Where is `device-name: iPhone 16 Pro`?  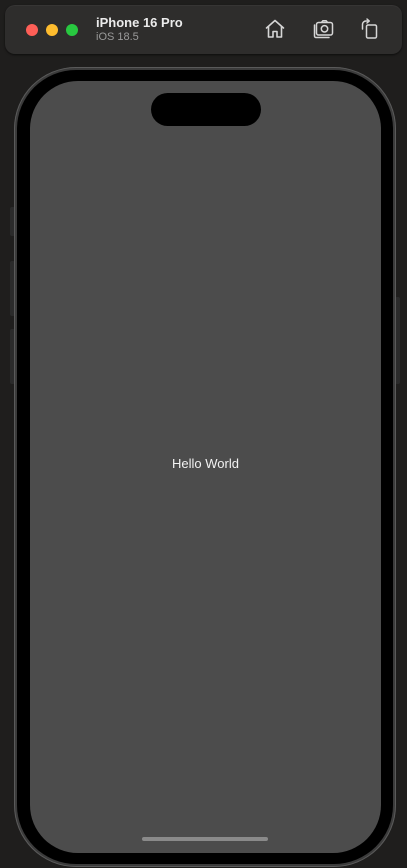
device-name: iPhone 16 Pro is located at coordinates (139, 22).